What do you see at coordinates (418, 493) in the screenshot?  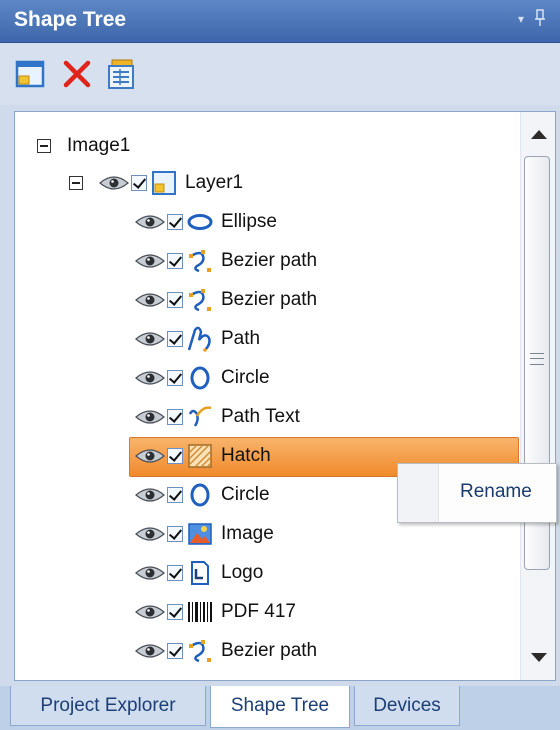 I see `context-menu-icon-gutter` at bounding box center [418, 493].